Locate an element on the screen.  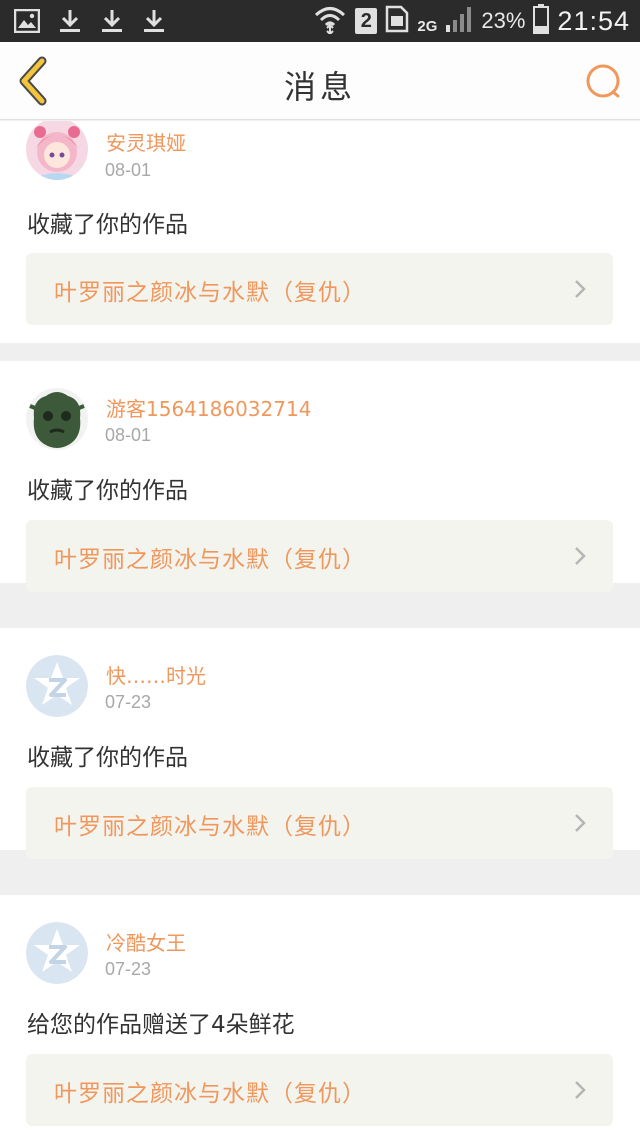
battery-icon is located at coordinates (541, 21).